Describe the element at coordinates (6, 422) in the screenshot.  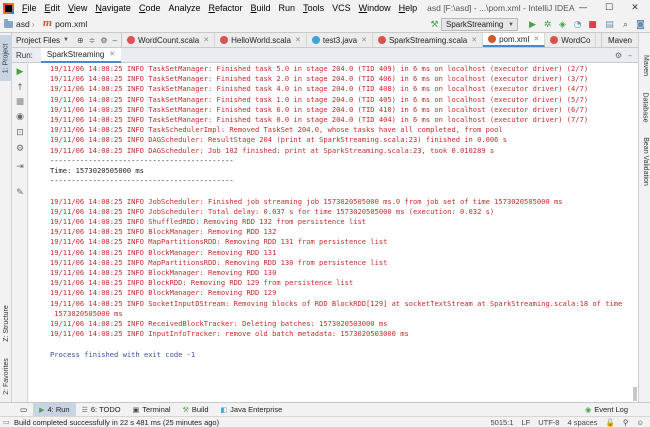
I see `status-bar-toggle-icon: ▭` at that location.